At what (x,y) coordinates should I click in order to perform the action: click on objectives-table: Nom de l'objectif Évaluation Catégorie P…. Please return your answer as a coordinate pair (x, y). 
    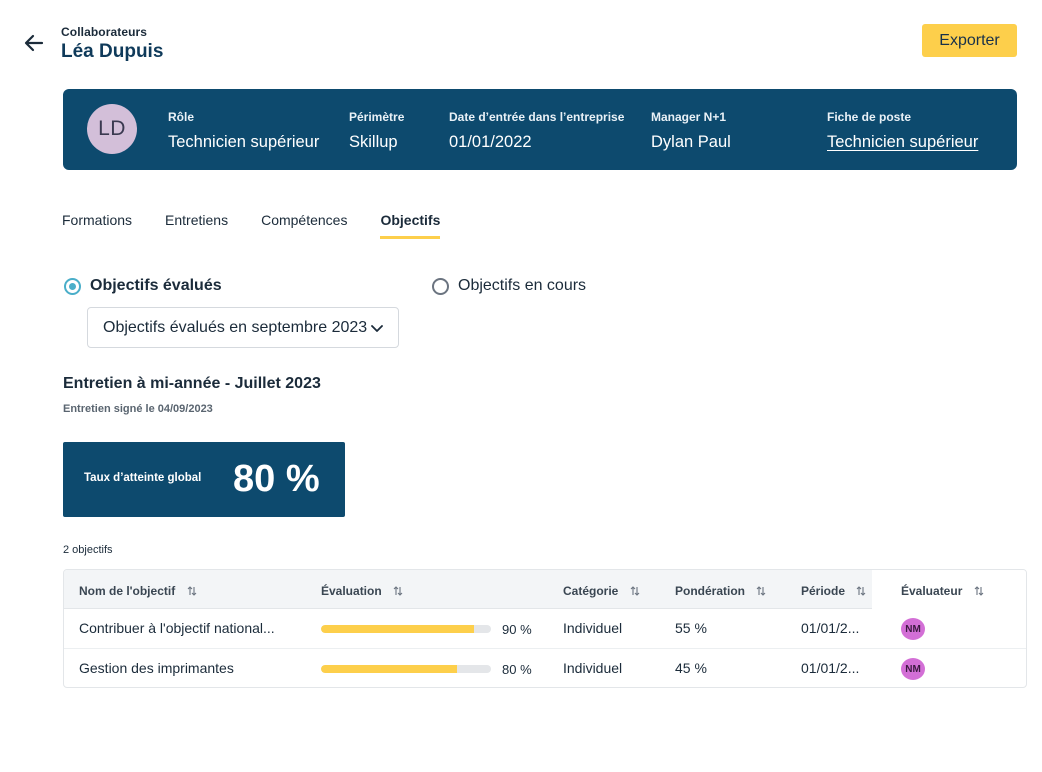
    Looking at the image, I should click on (545, 628).